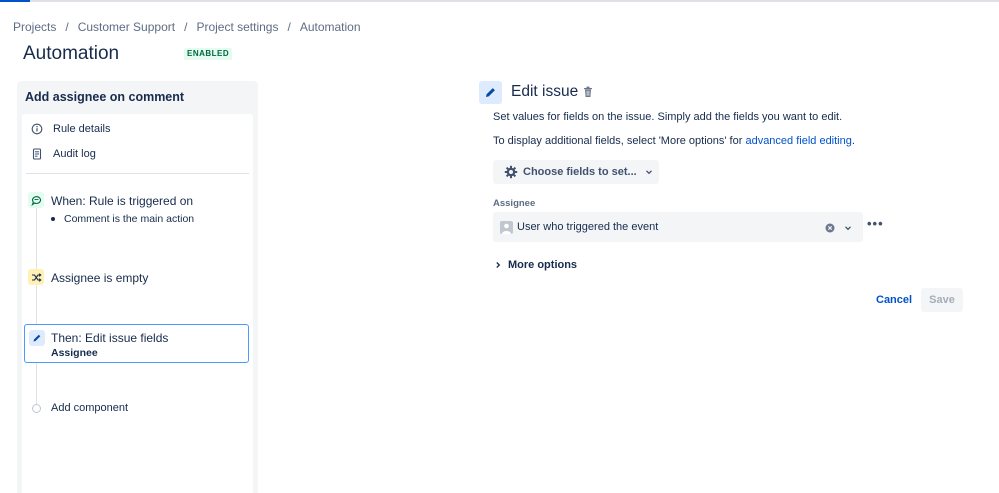  I want to click on action-component-selected: Then: Edit issue fields Assignee, so click(136, 343).